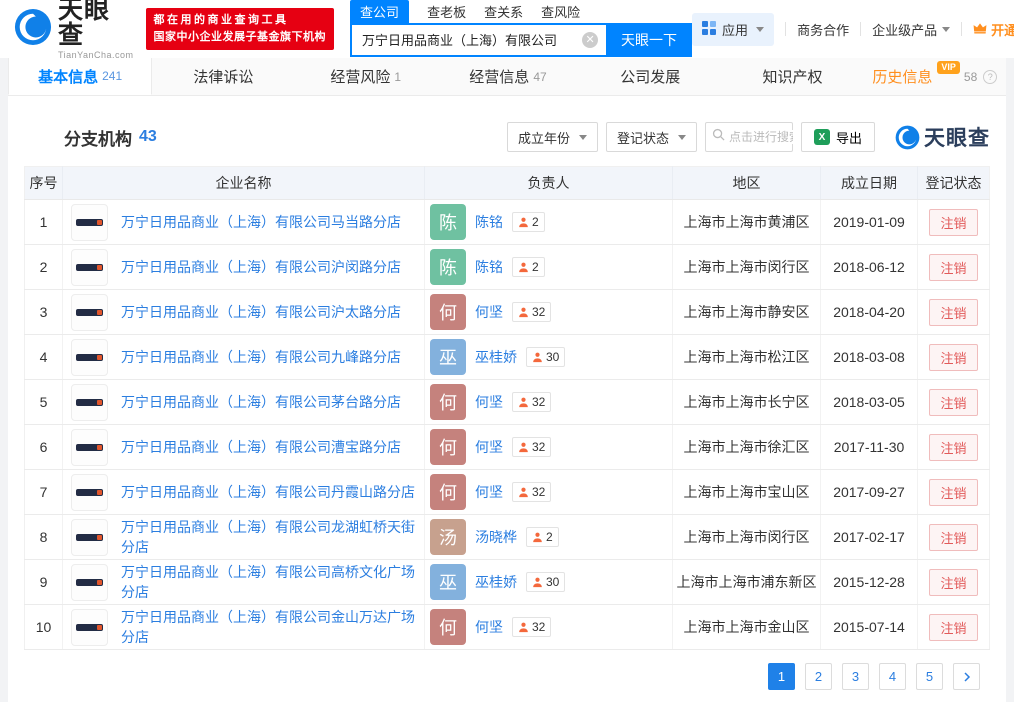 Image resolution: width=1014 pixels, height=702 pixels. I want to click on page-button-1: 1, so click(781, 676).